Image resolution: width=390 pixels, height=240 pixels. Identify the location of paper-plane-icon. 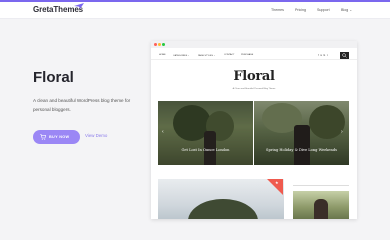
(79, 6).